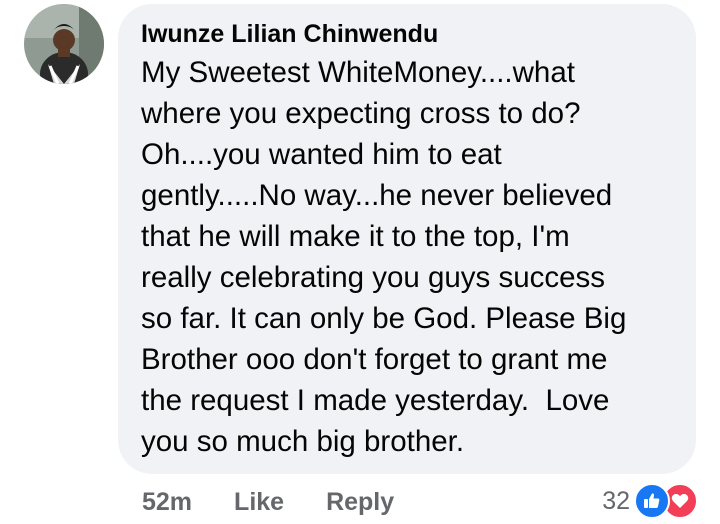 This screenshot has height=524, width=720. I want to click on comment-text-line: that he will make it to the top, I'm, so click(355, 236).